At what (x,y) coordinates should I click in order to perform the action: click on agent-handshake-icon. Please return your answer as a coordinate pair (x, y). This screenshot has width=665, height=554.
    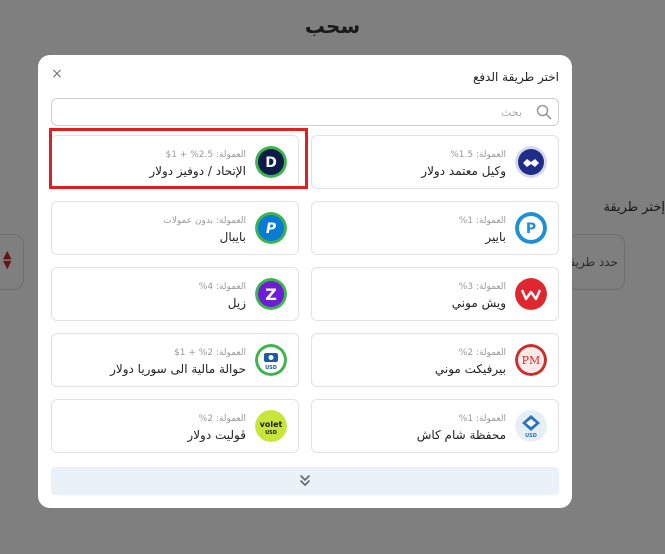
    Looking at the image, I should click on (531, 162).